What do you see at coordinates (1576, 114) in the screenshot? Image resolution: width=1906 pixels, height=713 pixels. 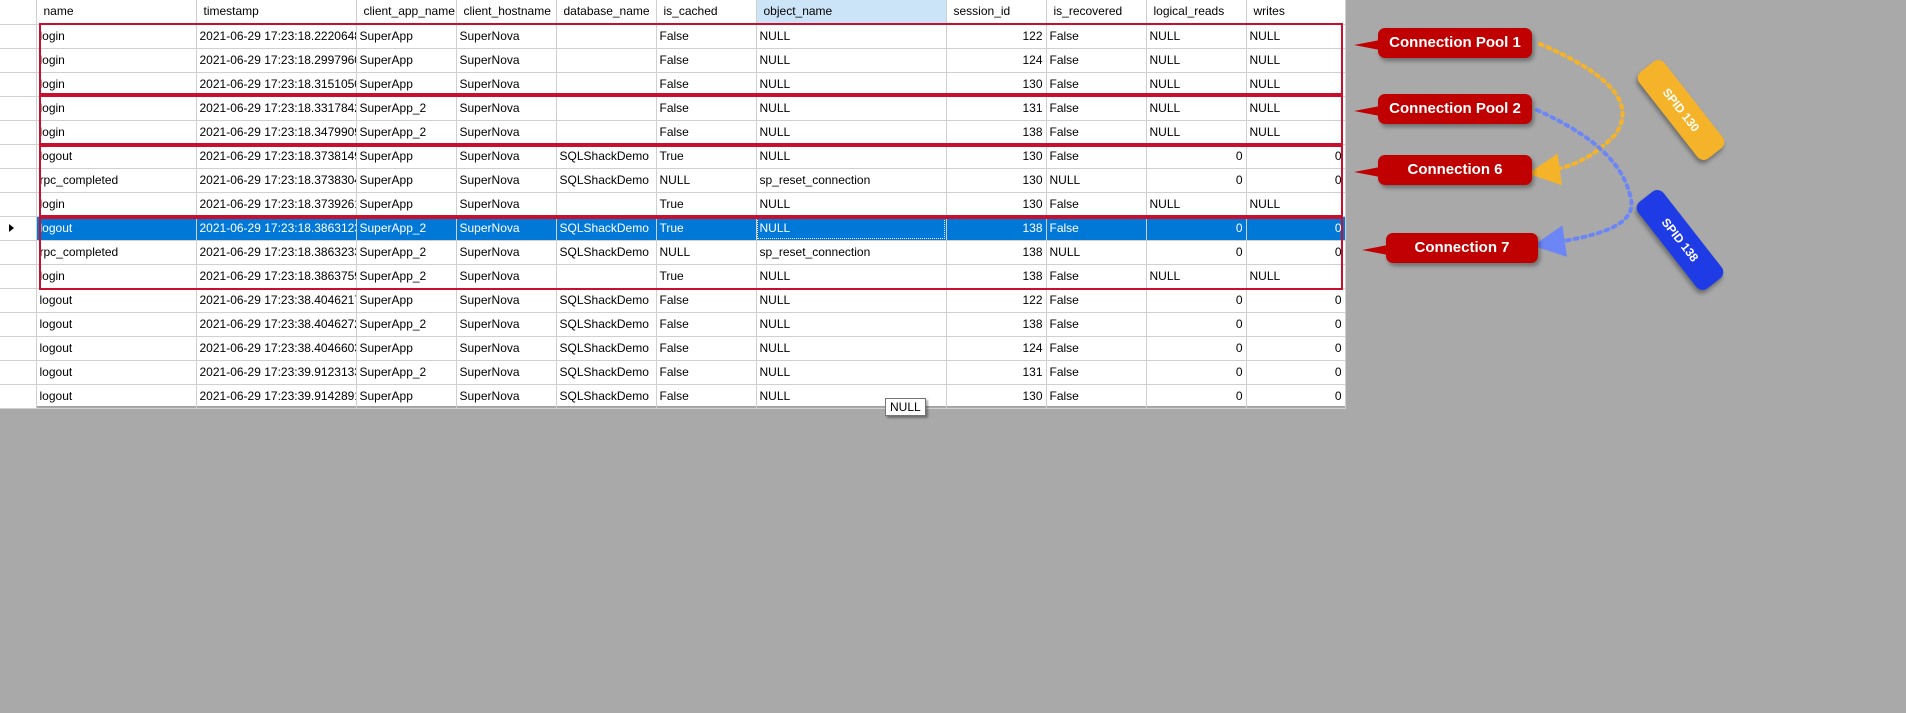 I see `spid-130-arrow` at bounding box center [1576, 114].